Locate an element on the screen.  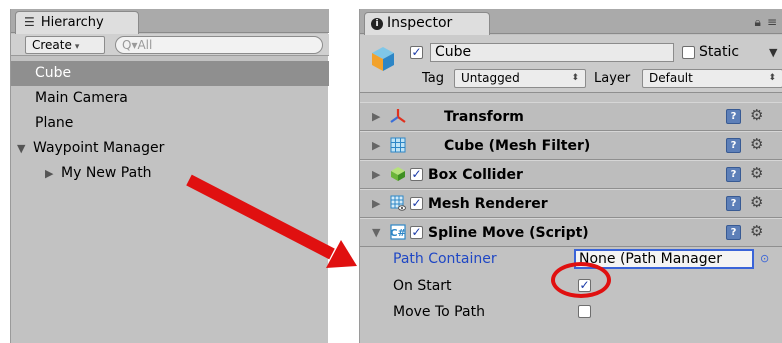
object-picker-icon: ⊙ is located at coordinates (764, 259).